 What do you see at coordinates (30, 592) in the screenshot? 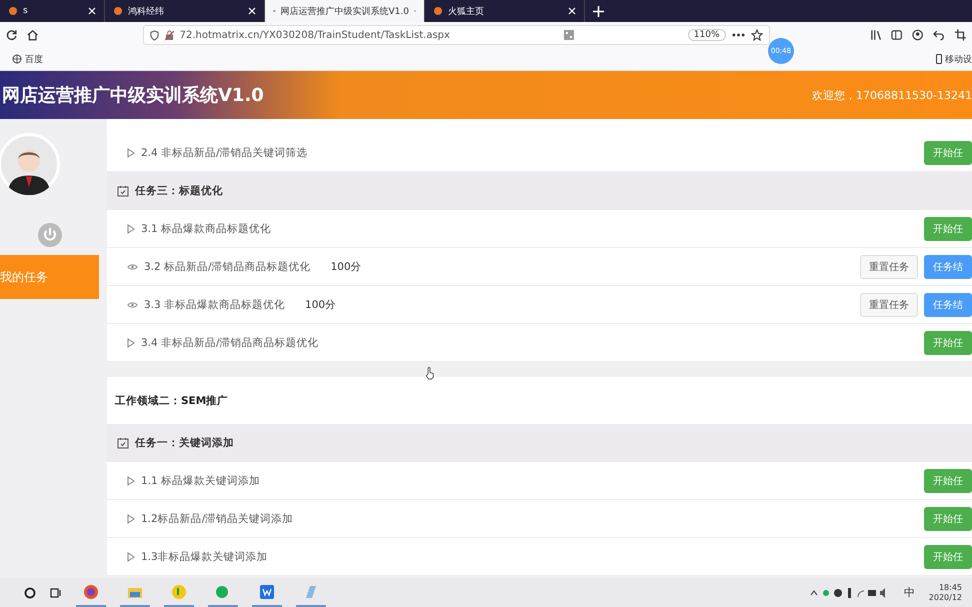
I see `search-icon` at bounding box center [30, 592].